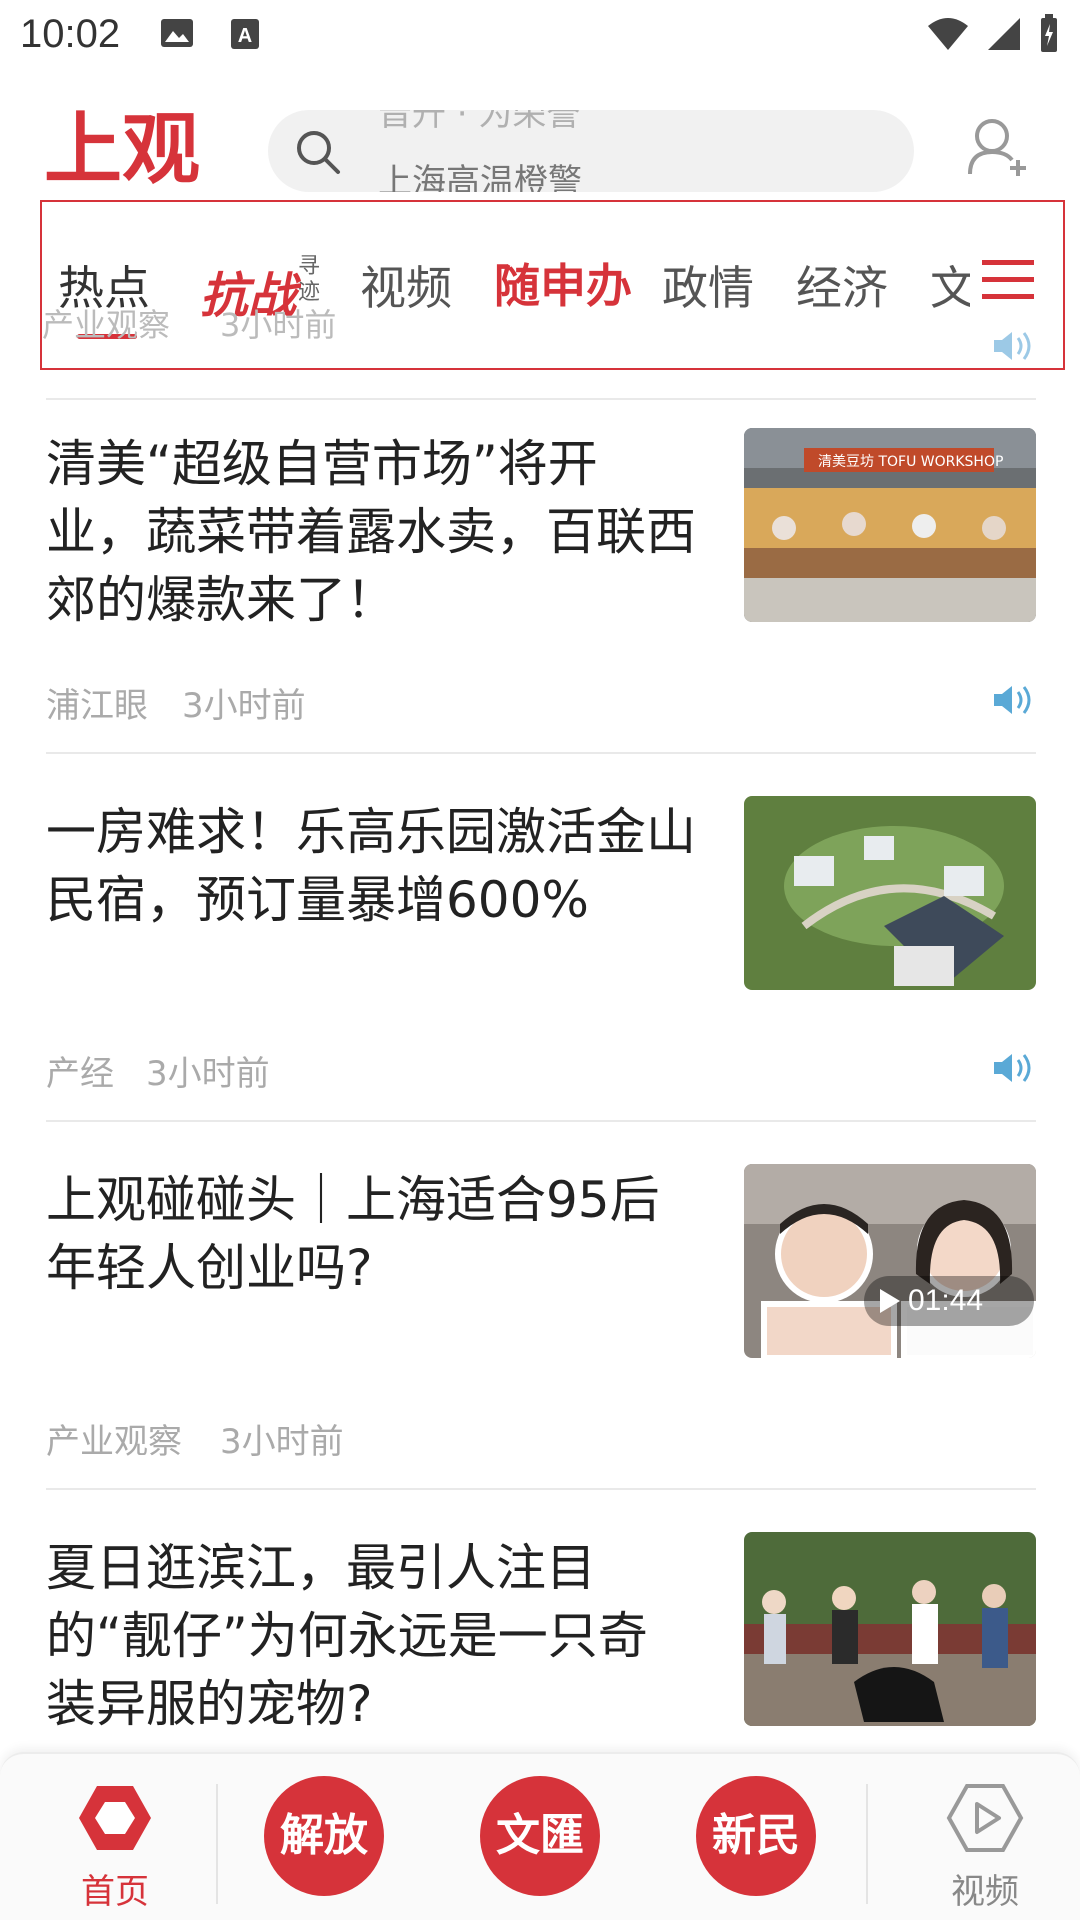  I want to click on nav-home: 首页, so click(115, 1848).